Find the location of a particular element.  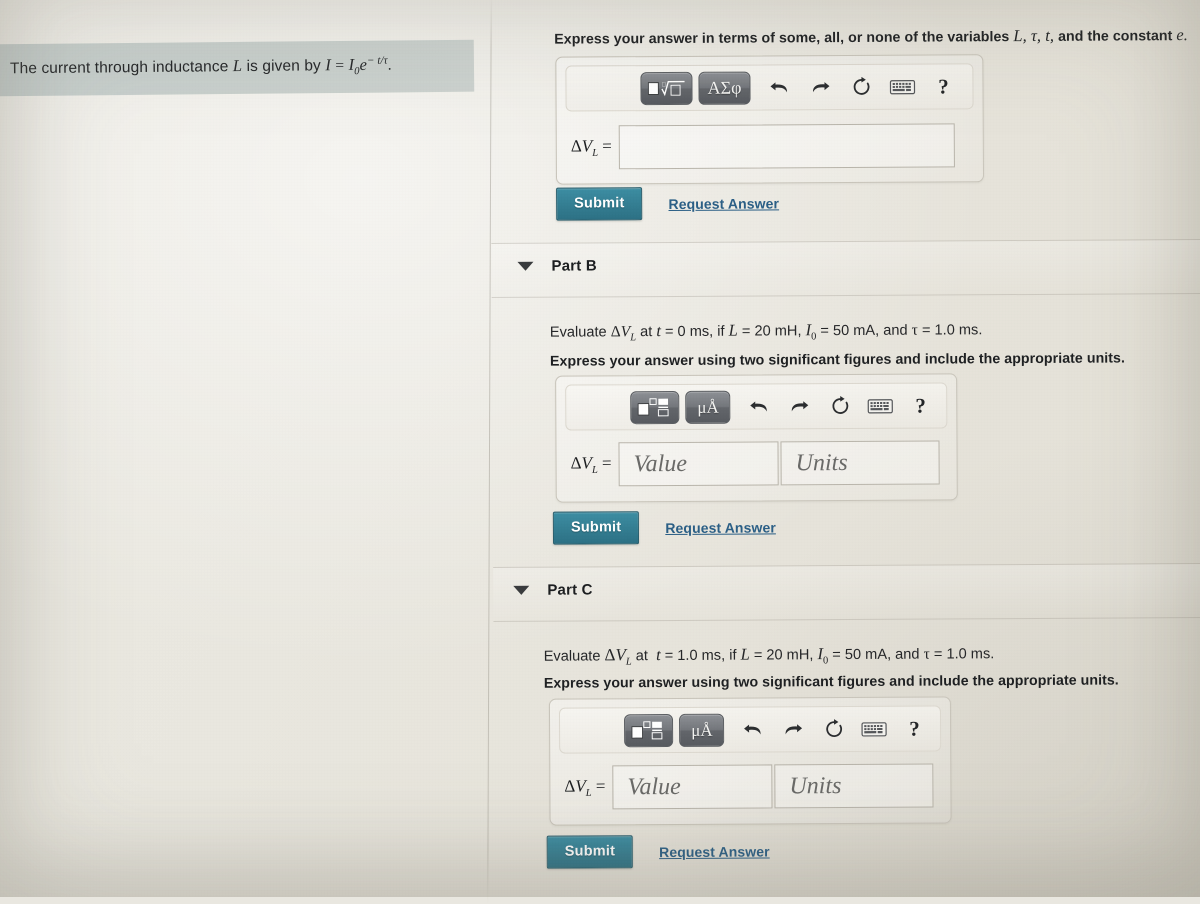

part-a-answer-input is located at coordinates (786, 146).